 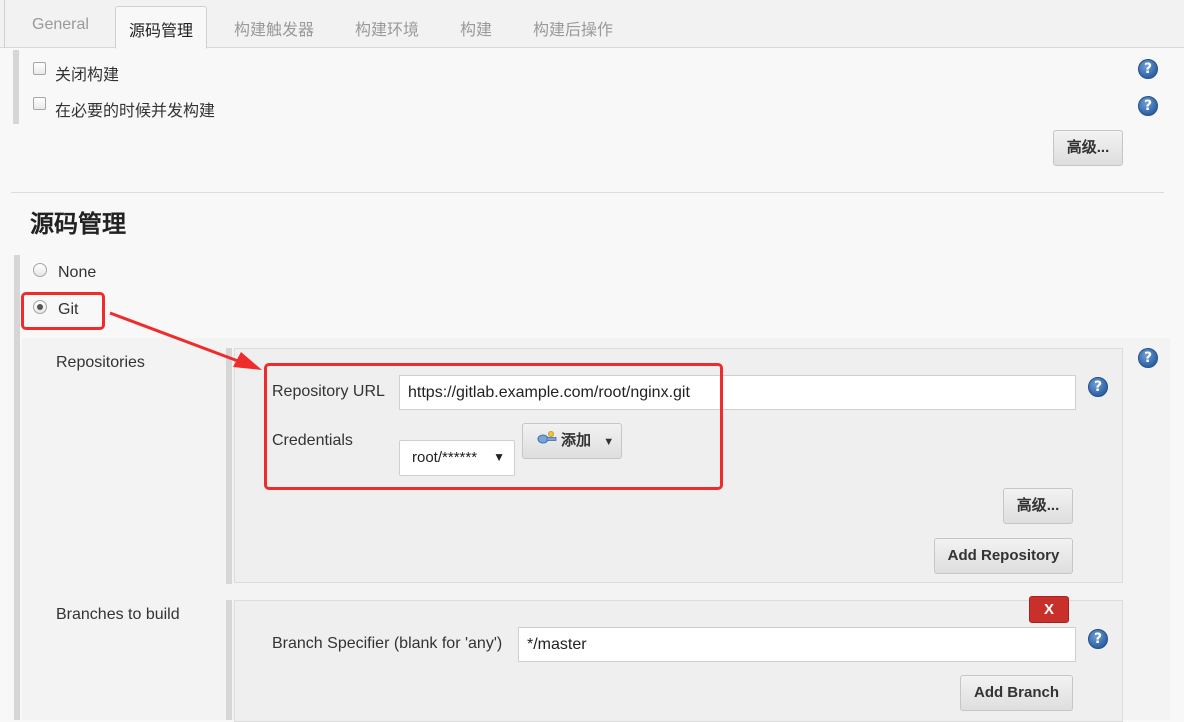 I want to click on annotation-arrow, so click(x=185, y=340).